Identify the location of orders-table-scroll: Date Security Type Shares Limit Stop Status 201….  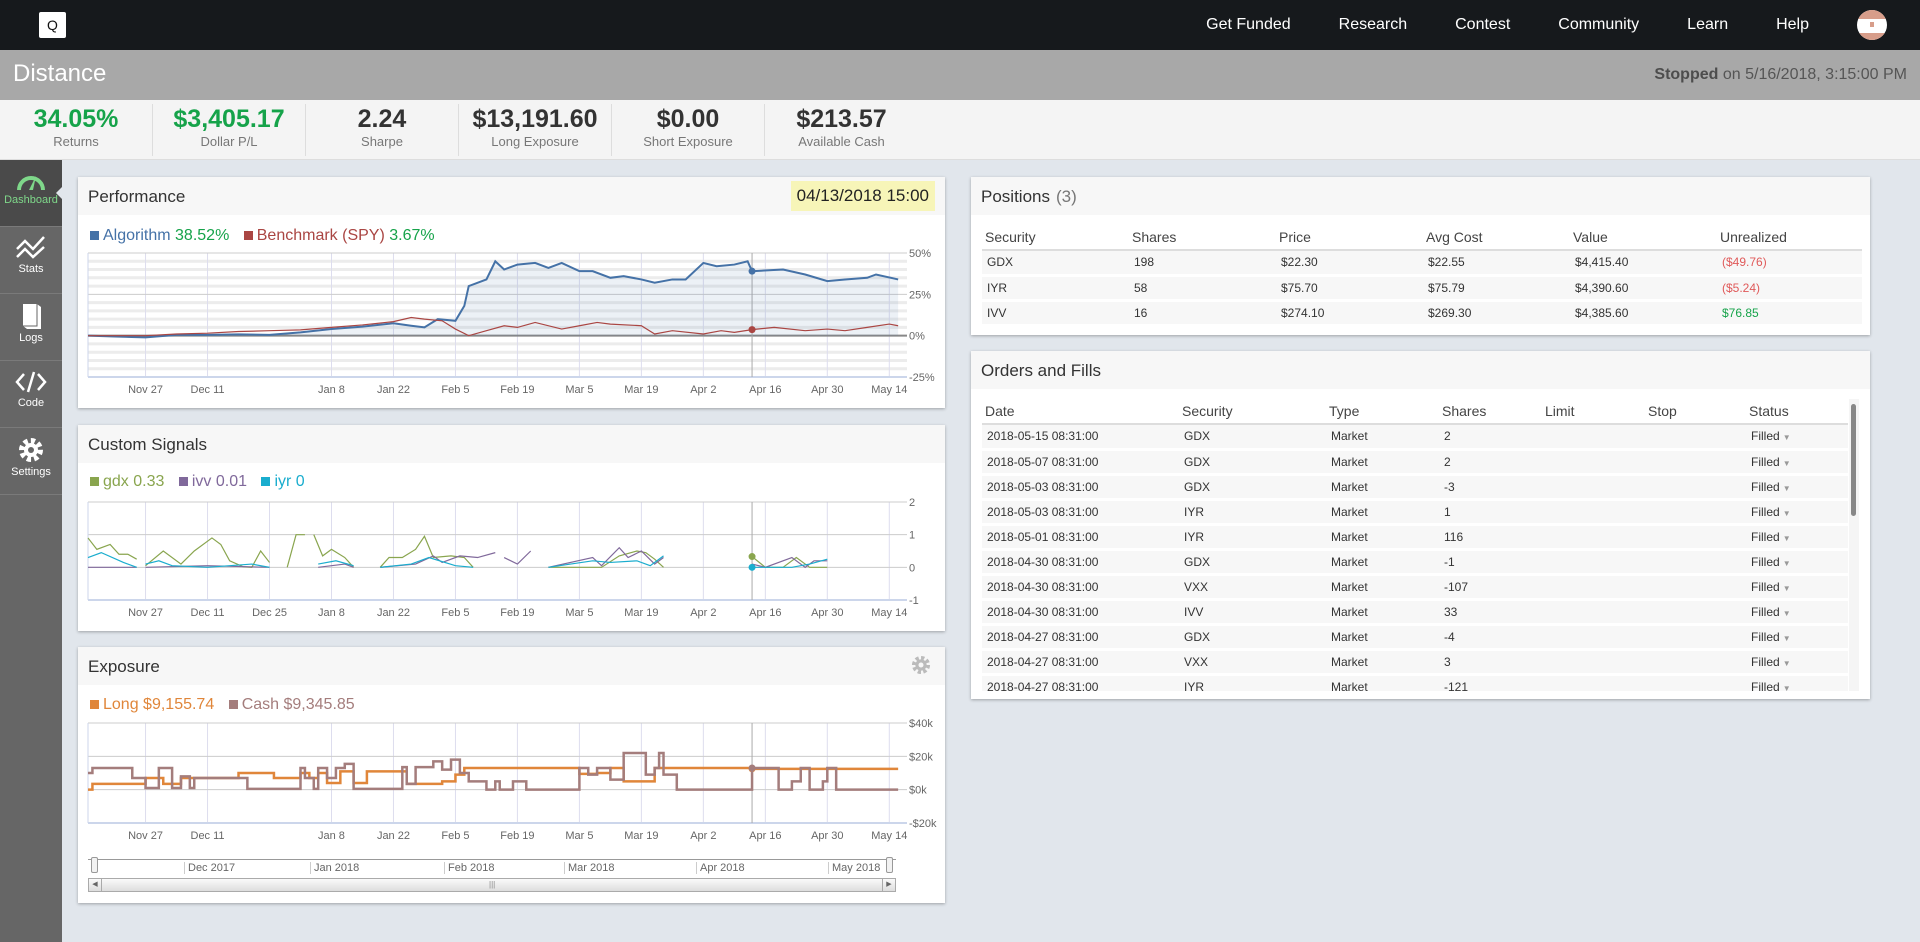
(1420, 545).